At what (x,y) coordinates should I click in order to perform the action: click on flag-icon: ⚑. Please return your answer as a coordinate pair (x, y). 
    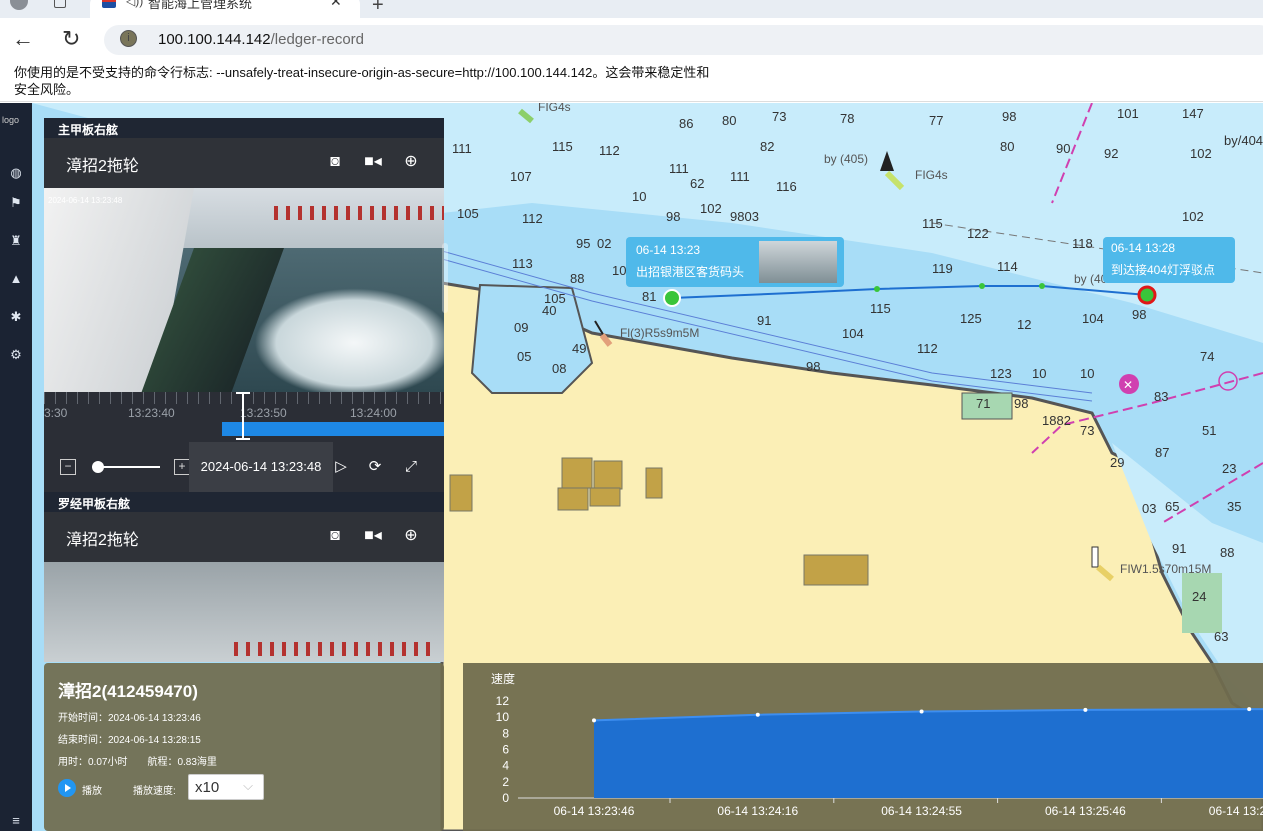
    Looking at the image, I should click on (16, 203).